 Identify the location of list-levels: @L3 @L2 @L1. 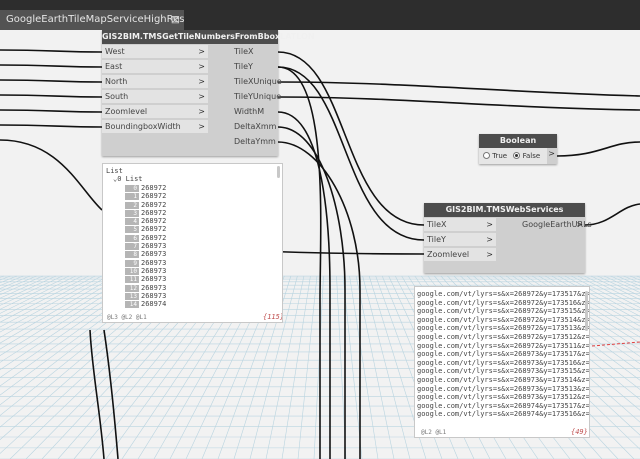
(127, 317).